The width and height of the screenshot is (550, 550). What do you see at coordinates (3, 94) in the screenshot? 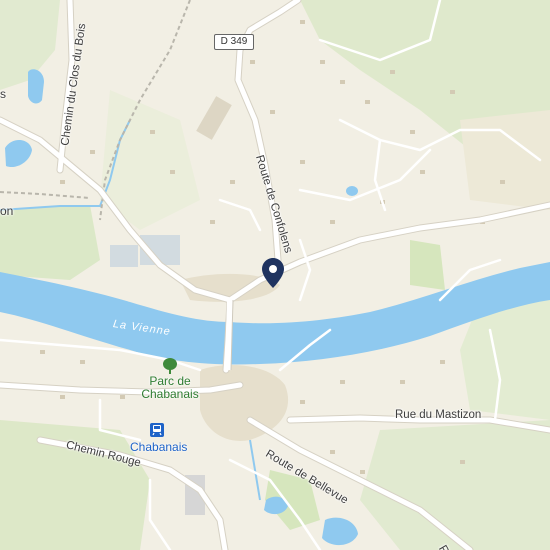
I see `street-label-partial-top-left: s` at bounding box center [3, 94].